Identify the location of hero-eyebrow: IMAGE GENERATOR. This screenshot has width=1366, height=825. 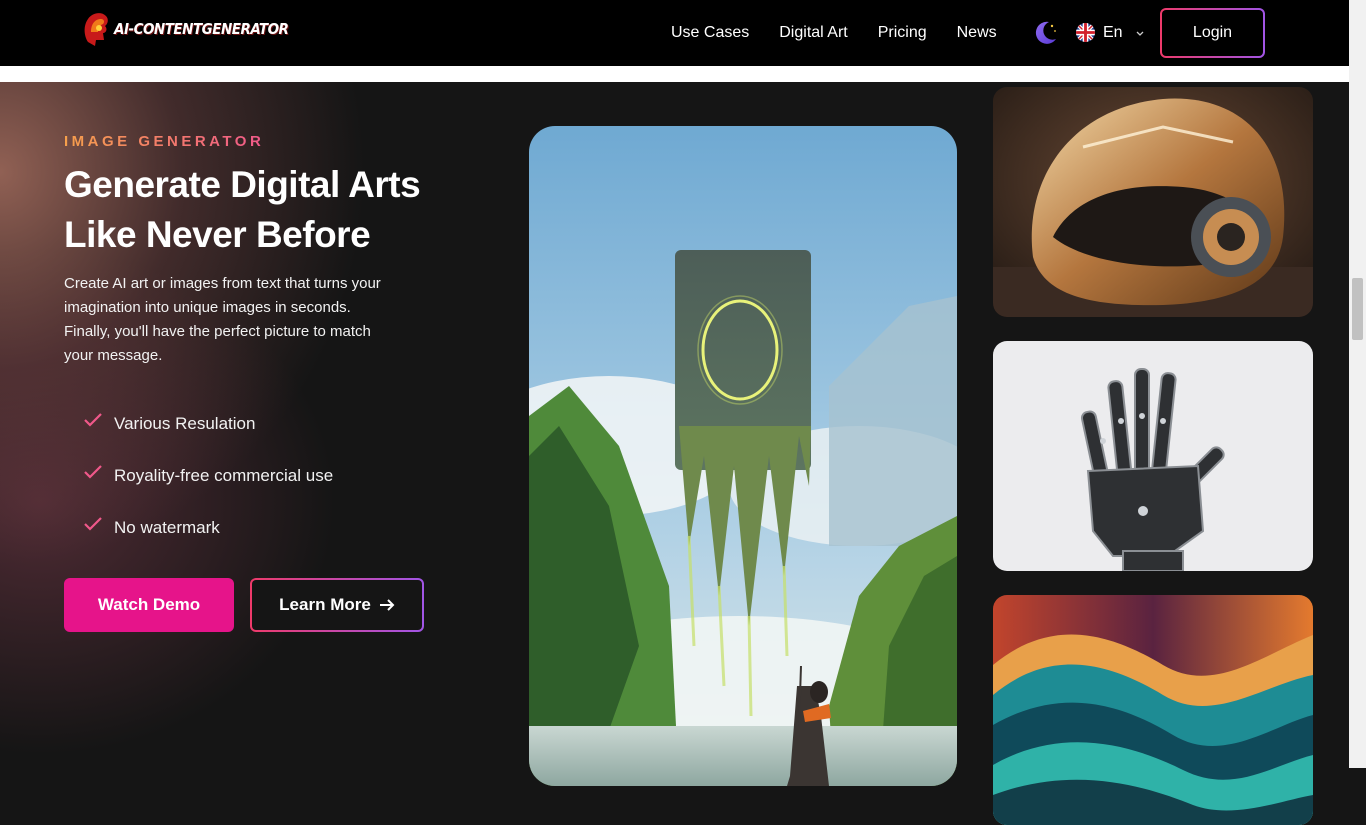
(164, 141).